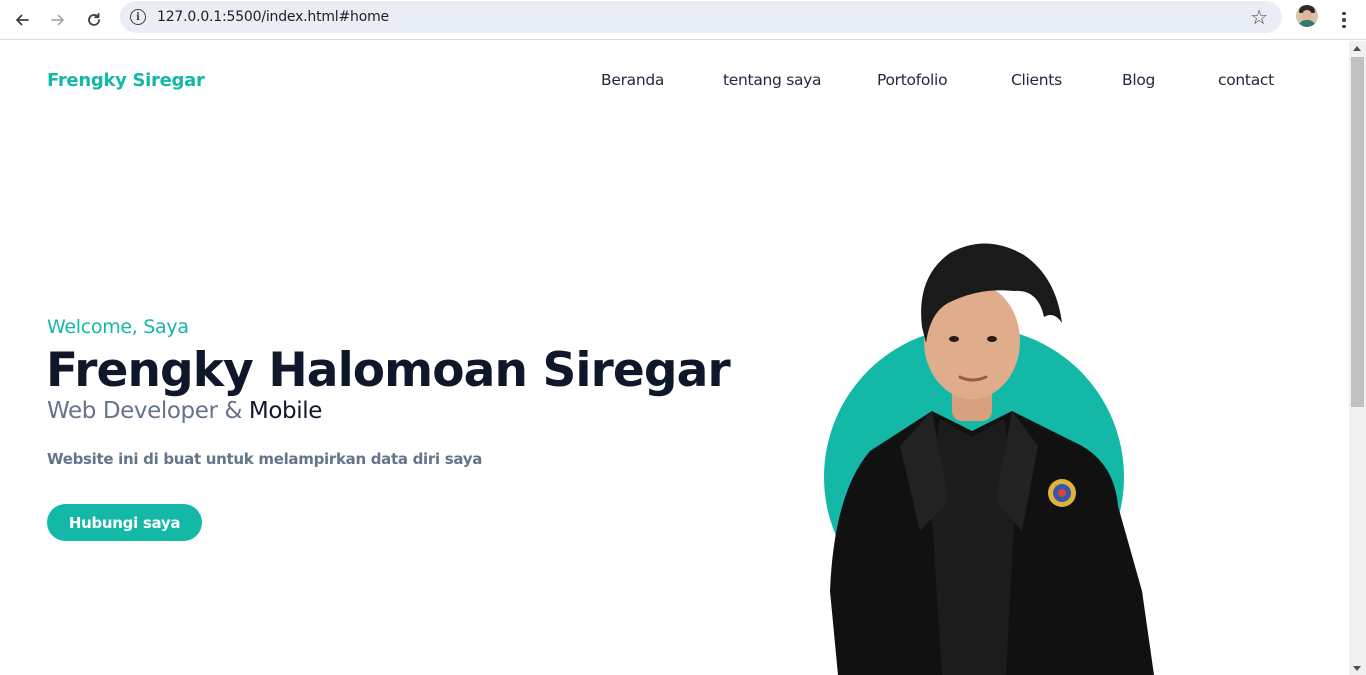 This screenshot has height=675, width=1366. Describe the element at coordinates (1344, 20) in the screenshot. I see `menu-icon` at that location.